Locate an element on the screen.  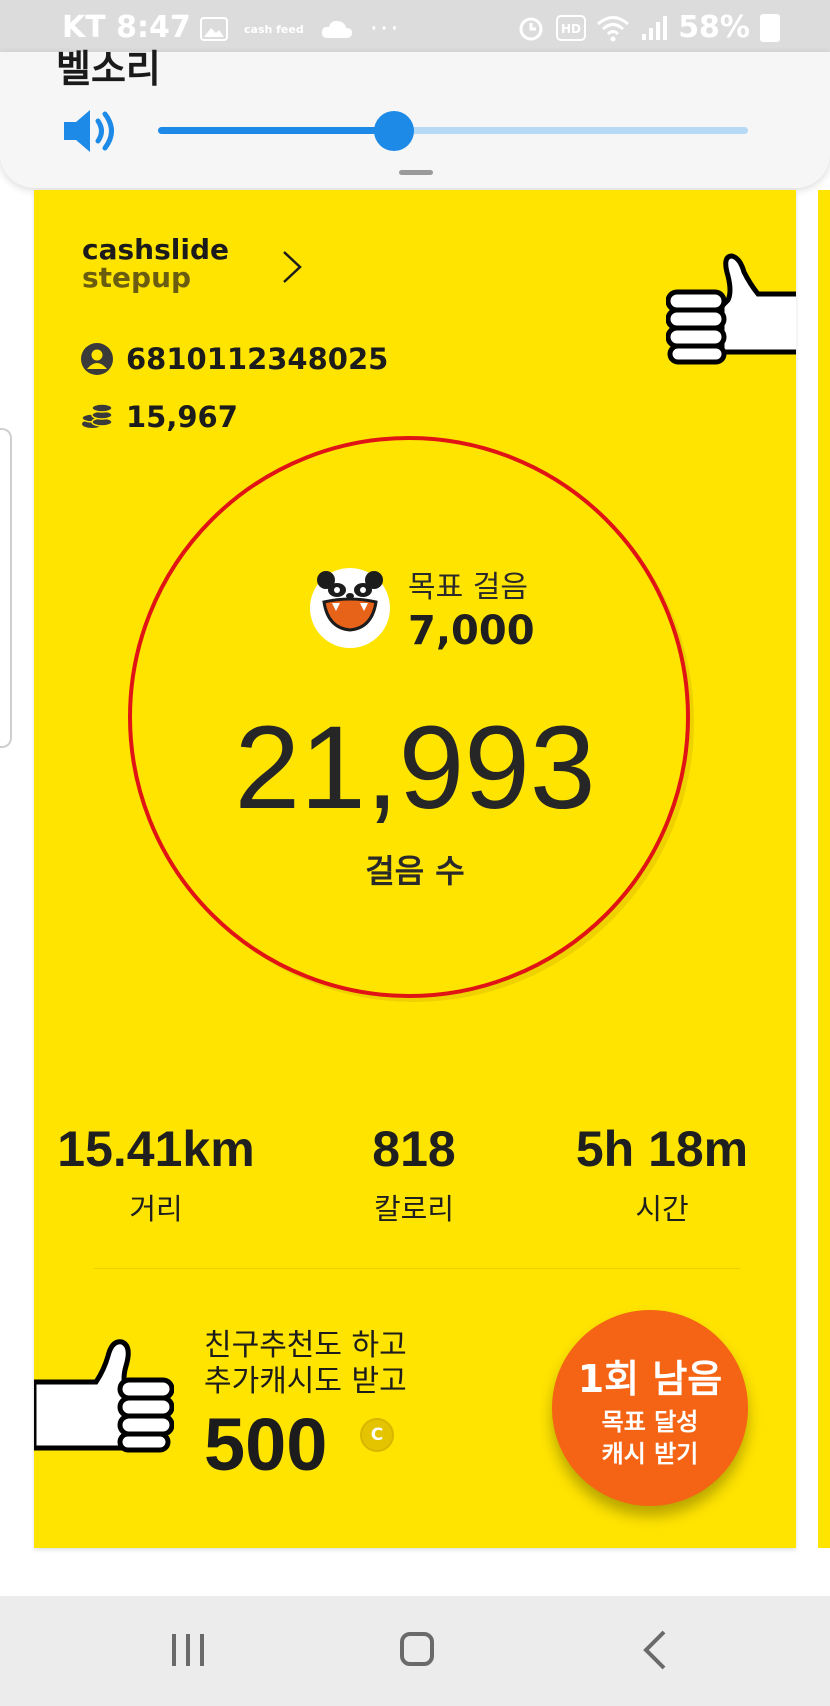
battery-percent: 58% is located at coordinates (714, 27).